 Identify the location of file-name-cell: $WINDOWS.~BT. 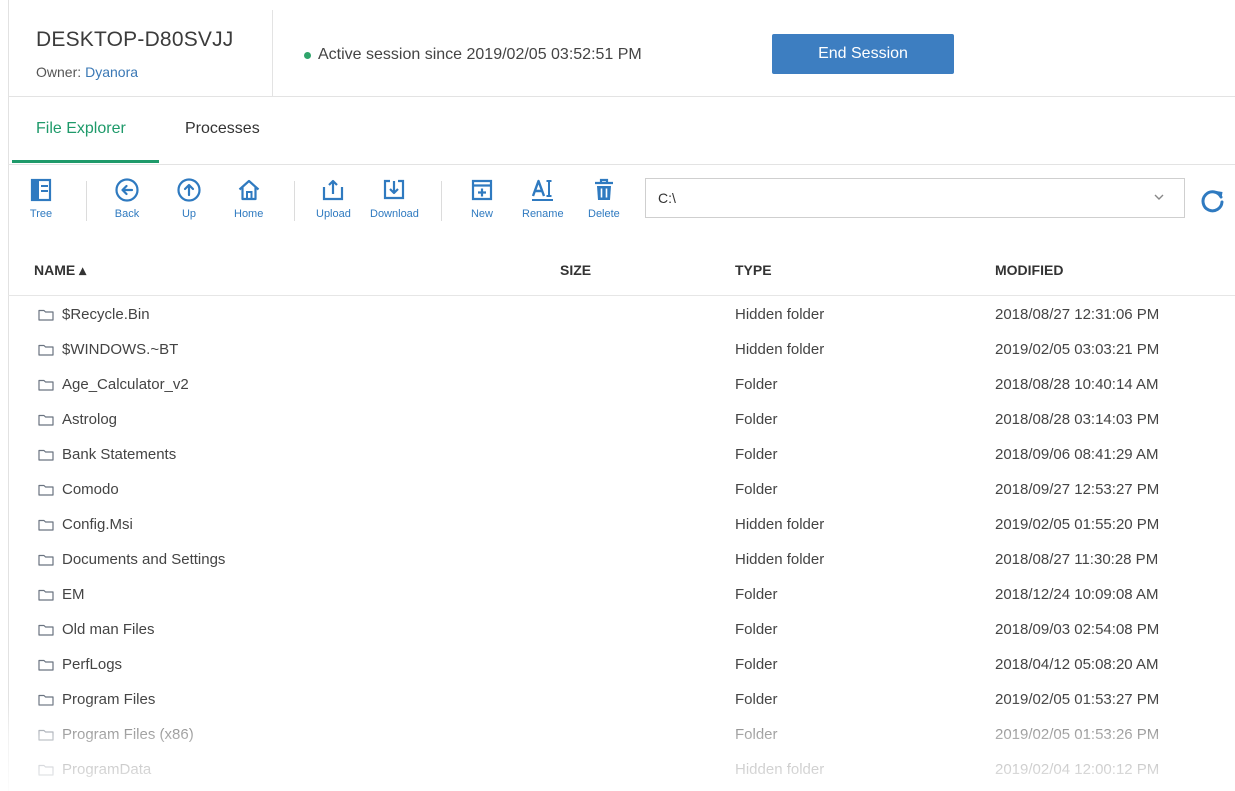
(108, 349).